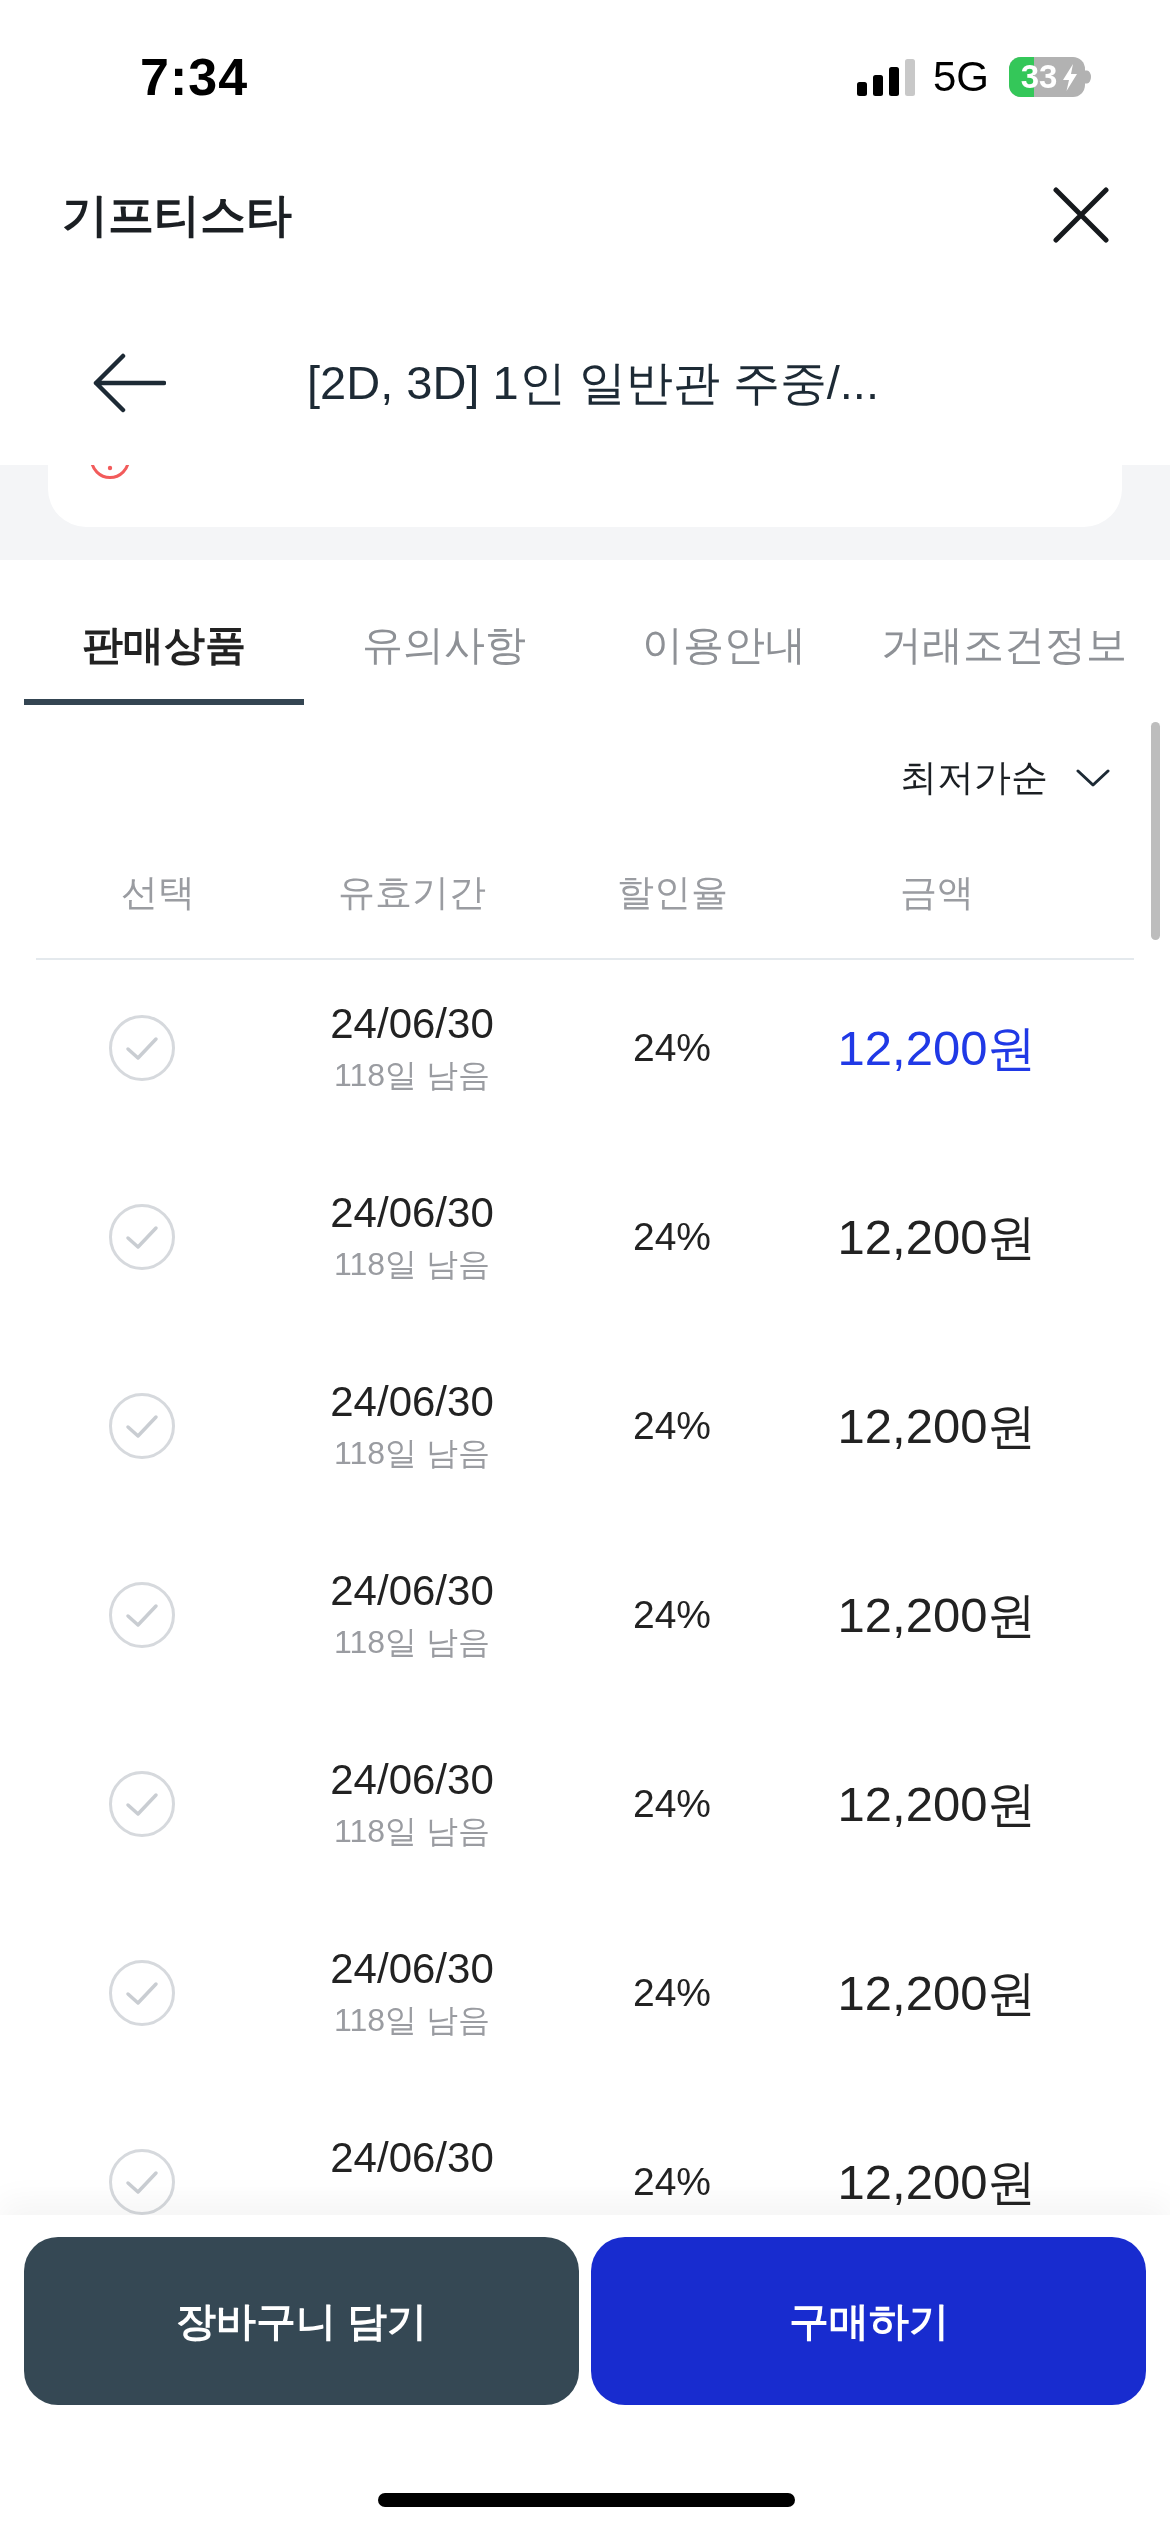  Describe the element at coordinates (1005, 778) in the screenshot. I see `sort-dropdown: 최저가순` at that location.